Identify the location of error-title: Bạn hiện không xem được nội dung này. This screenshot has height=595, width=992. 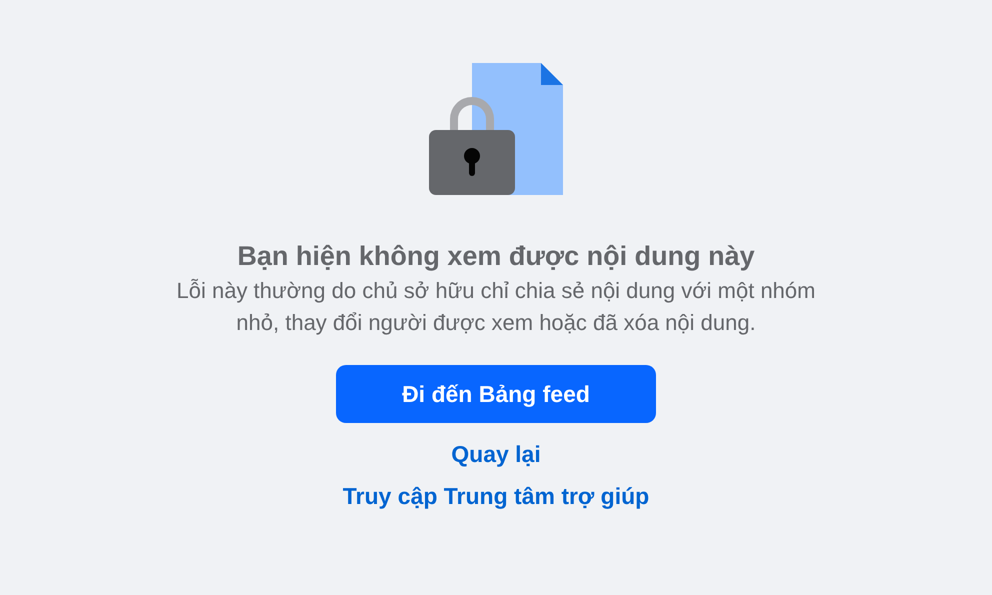
(496, 256).